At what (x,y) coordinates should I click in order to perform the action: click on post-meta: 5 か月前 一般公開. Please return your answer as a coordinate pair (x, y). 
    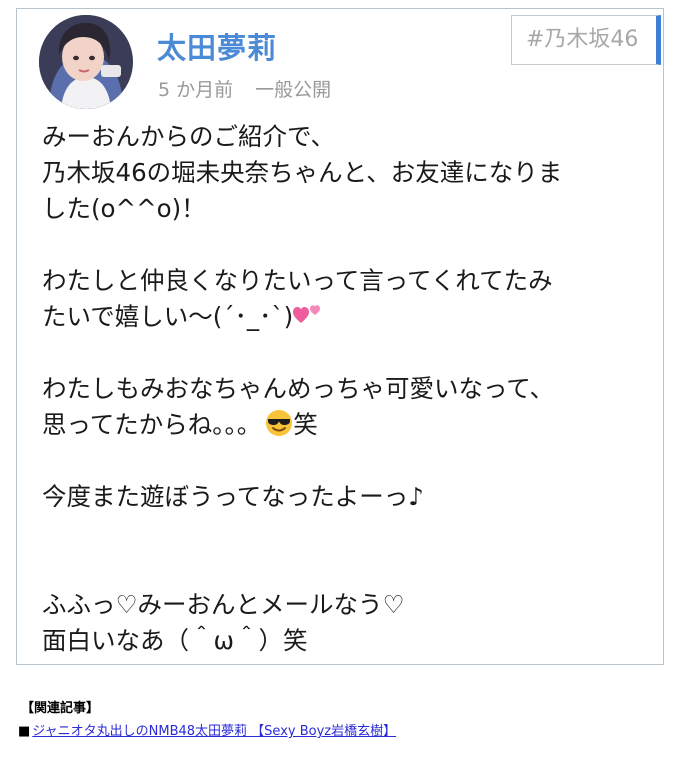
    Looking at the image, I should click on (244, 88).